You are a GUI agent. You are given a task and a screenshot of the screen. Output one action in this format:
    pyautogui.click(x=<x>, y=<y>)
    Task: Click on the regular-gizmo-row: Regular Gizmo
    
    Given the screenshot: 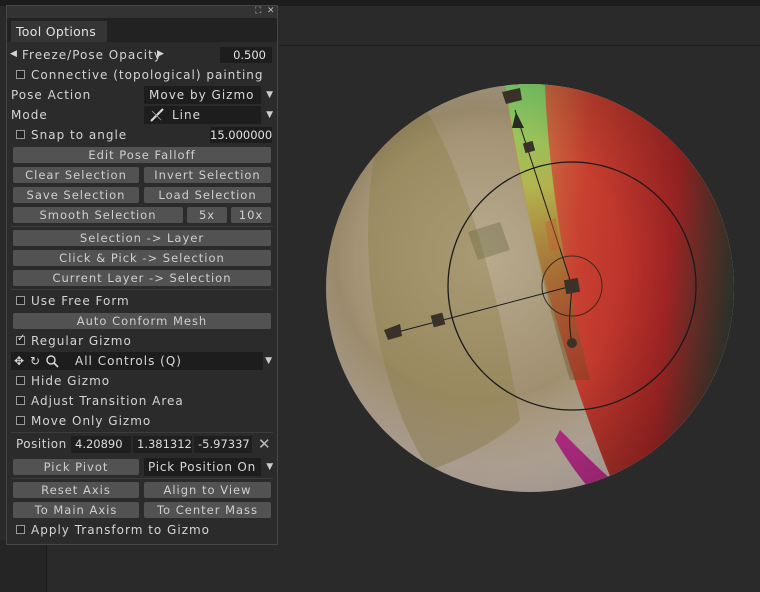 What is the action you would take?
    pyautogui.click(x=142, y=341)
    